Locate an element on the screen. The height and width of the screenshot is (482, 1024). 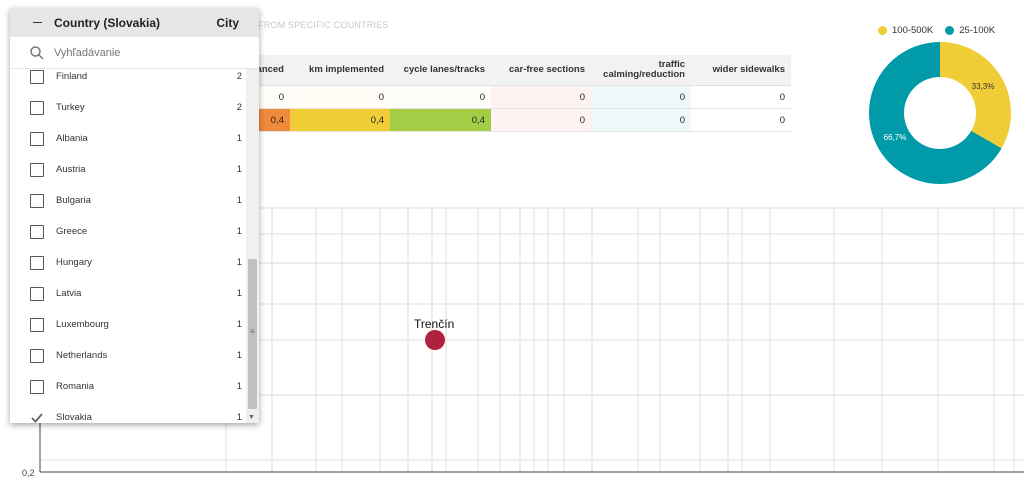
country-option: Hungary 1 is located at coordinates (128, 262).